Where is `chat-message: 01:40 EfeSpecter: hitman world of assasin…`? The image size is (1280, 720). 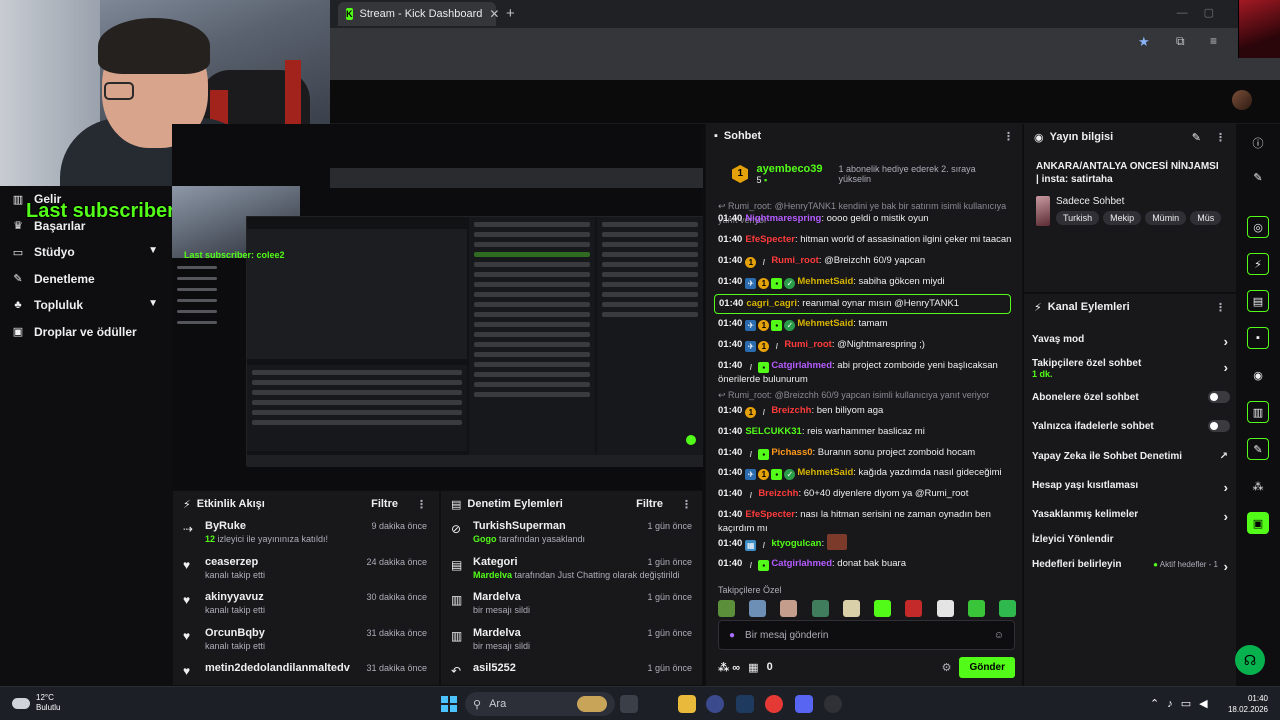 chat-message: 01:40 EfeSpecter: hitman world of assasin… is located at coordinates (866, 240).